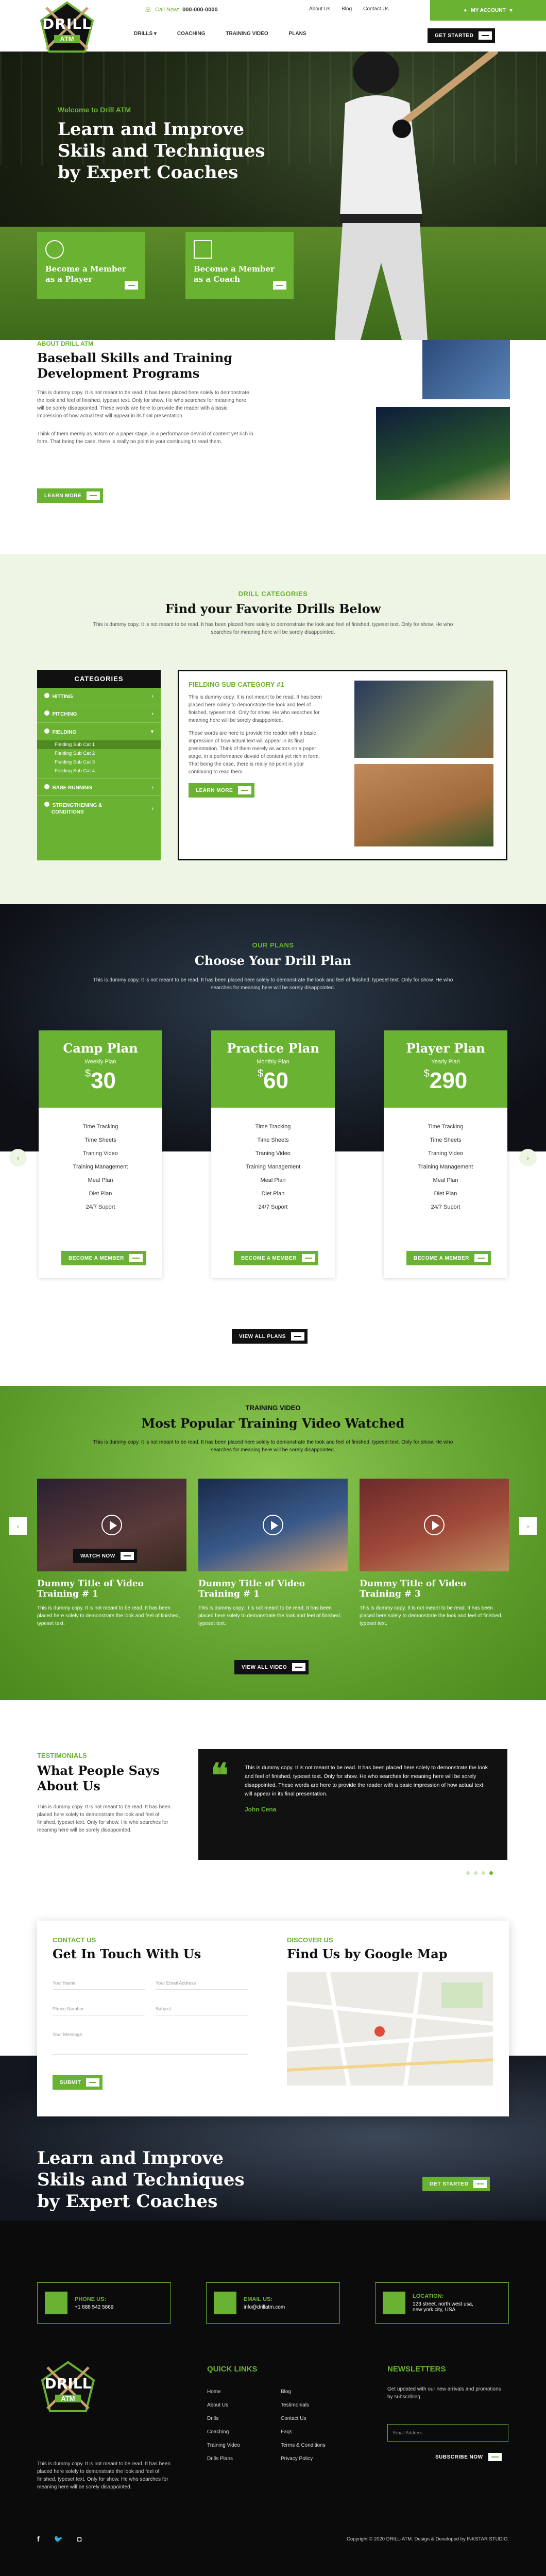 This screenshot has height=2576, width=546. Describe the element at coordinates (200, 10) in the screenshot. I see `call-number: 000-000-0000` at that location.